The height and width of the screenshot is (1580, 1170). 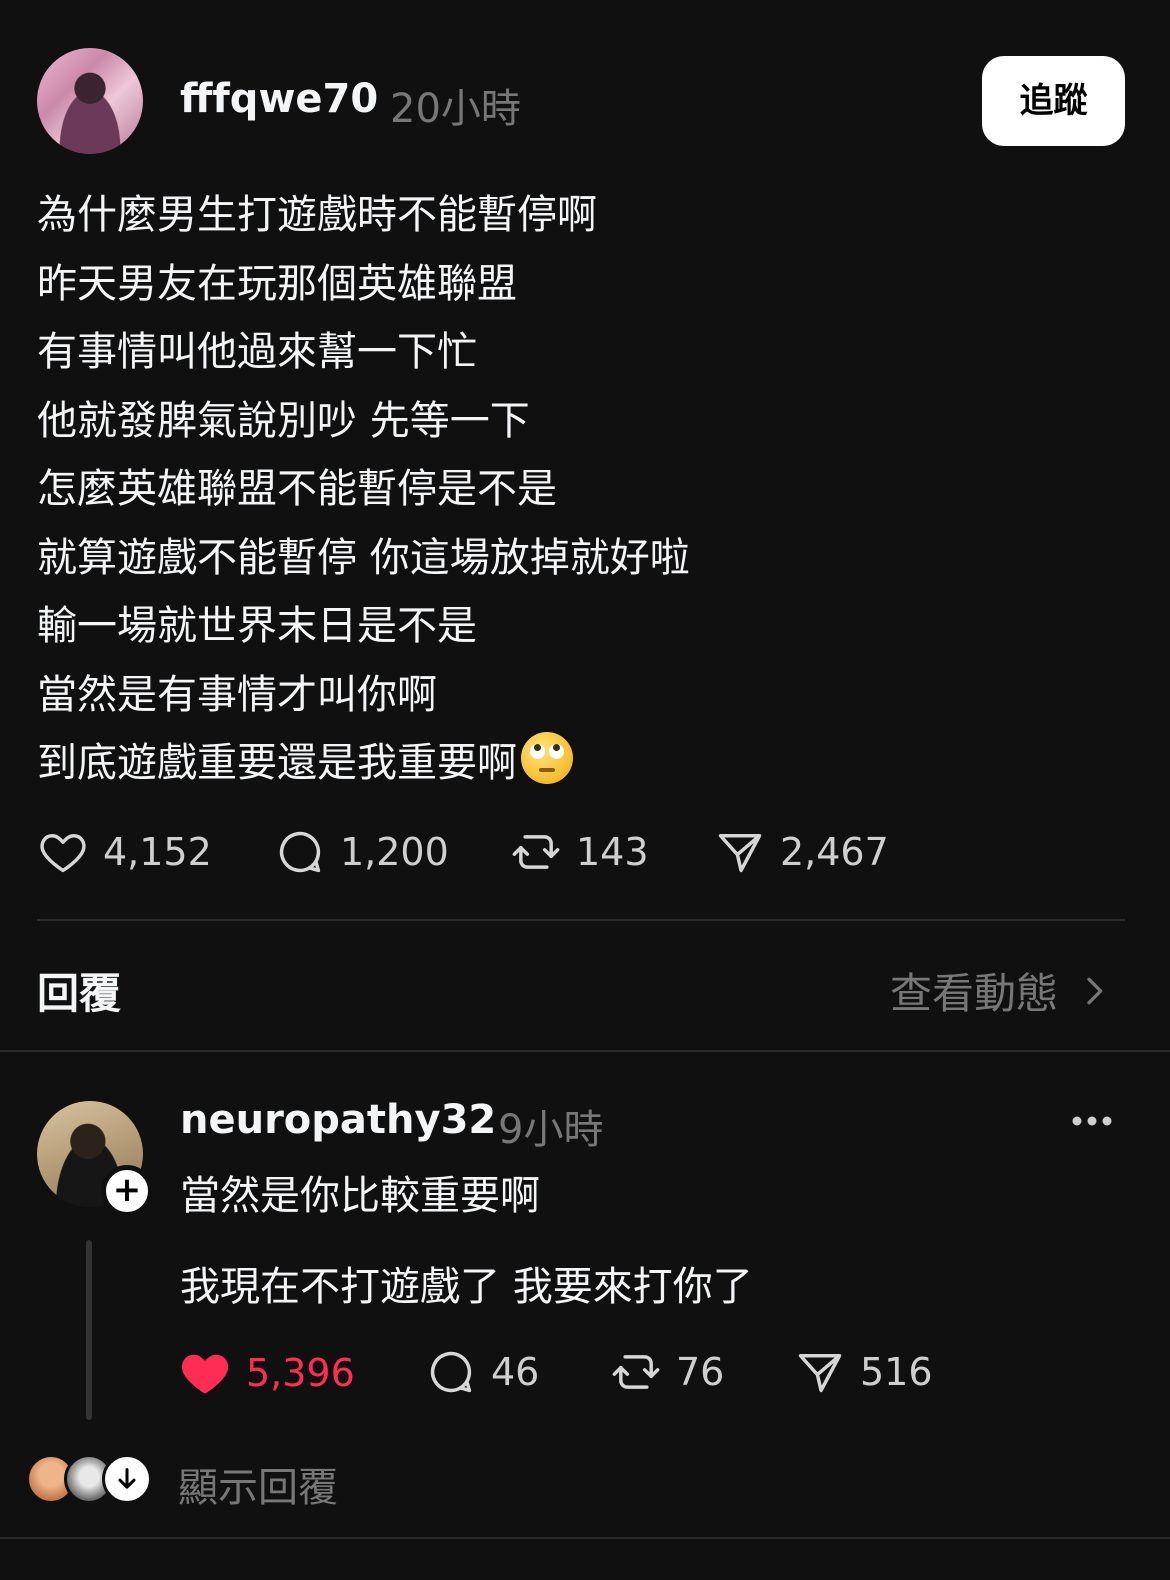 What do you see at coordinates (394, 852) in the screenshot?
I see `comment-count: 1,200` at bounding box center [394, 852].